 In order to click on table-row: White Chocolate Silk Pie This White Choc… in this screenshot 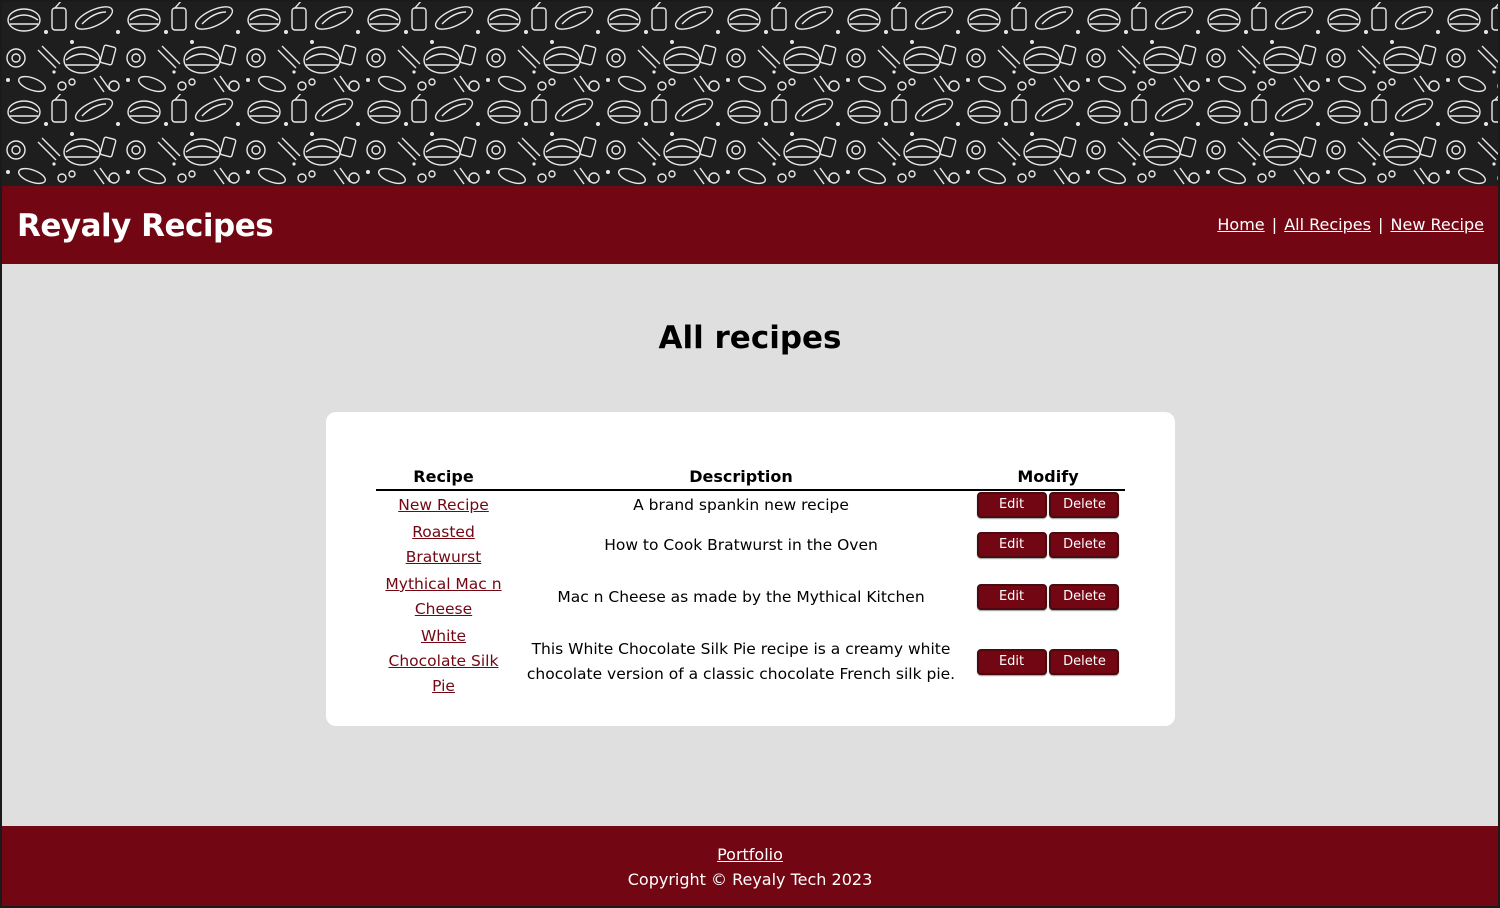, I will do `click(750, 661)`.